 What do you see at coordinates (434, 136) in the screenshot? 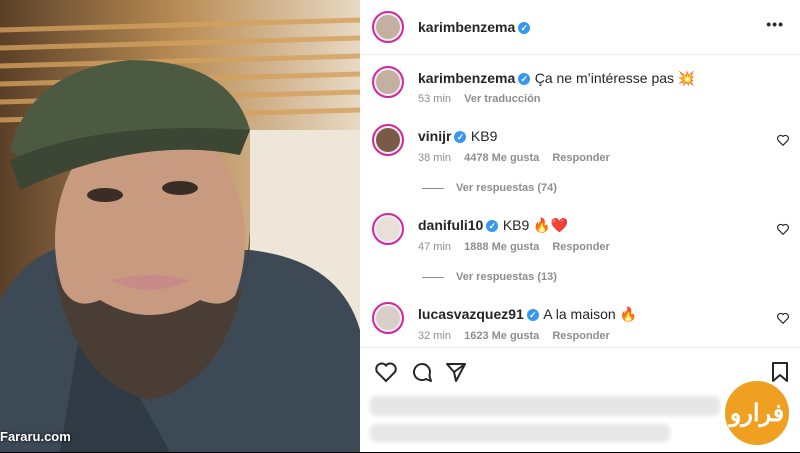
I see `comment-username: vinijr` at bounding box center [434, 136].